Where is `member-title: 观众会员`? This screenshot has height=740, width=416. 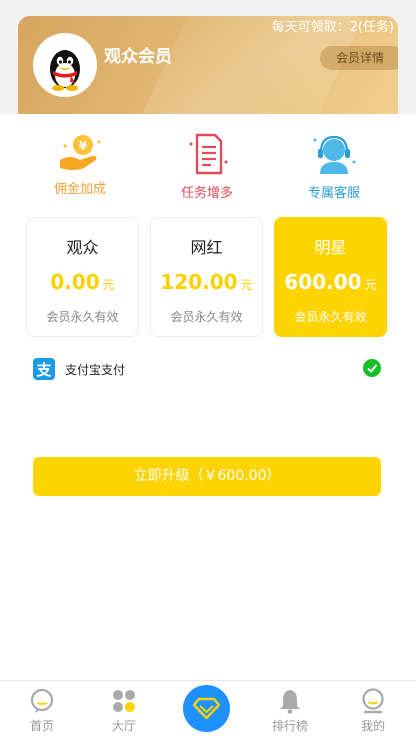 member-title: 观众会员 is located at coordinates (138, 57).